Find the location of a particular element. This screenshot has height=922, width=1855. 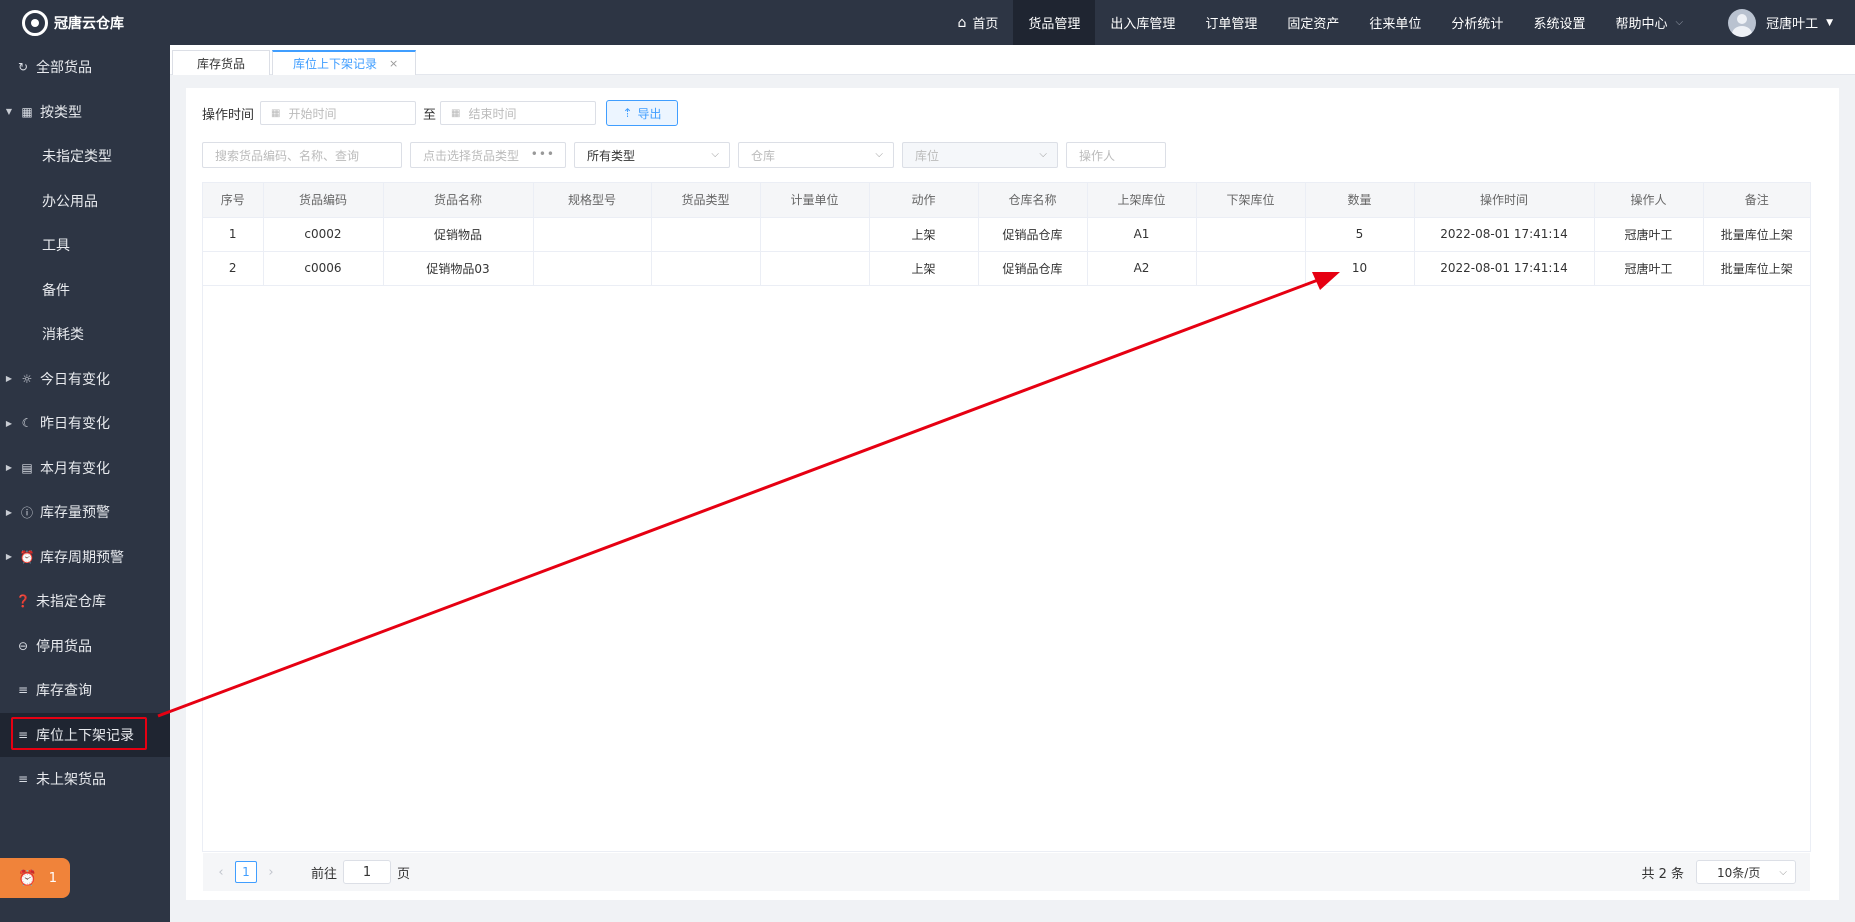

sidebar-item-label: 备件 is located at coordinates (56, 290).